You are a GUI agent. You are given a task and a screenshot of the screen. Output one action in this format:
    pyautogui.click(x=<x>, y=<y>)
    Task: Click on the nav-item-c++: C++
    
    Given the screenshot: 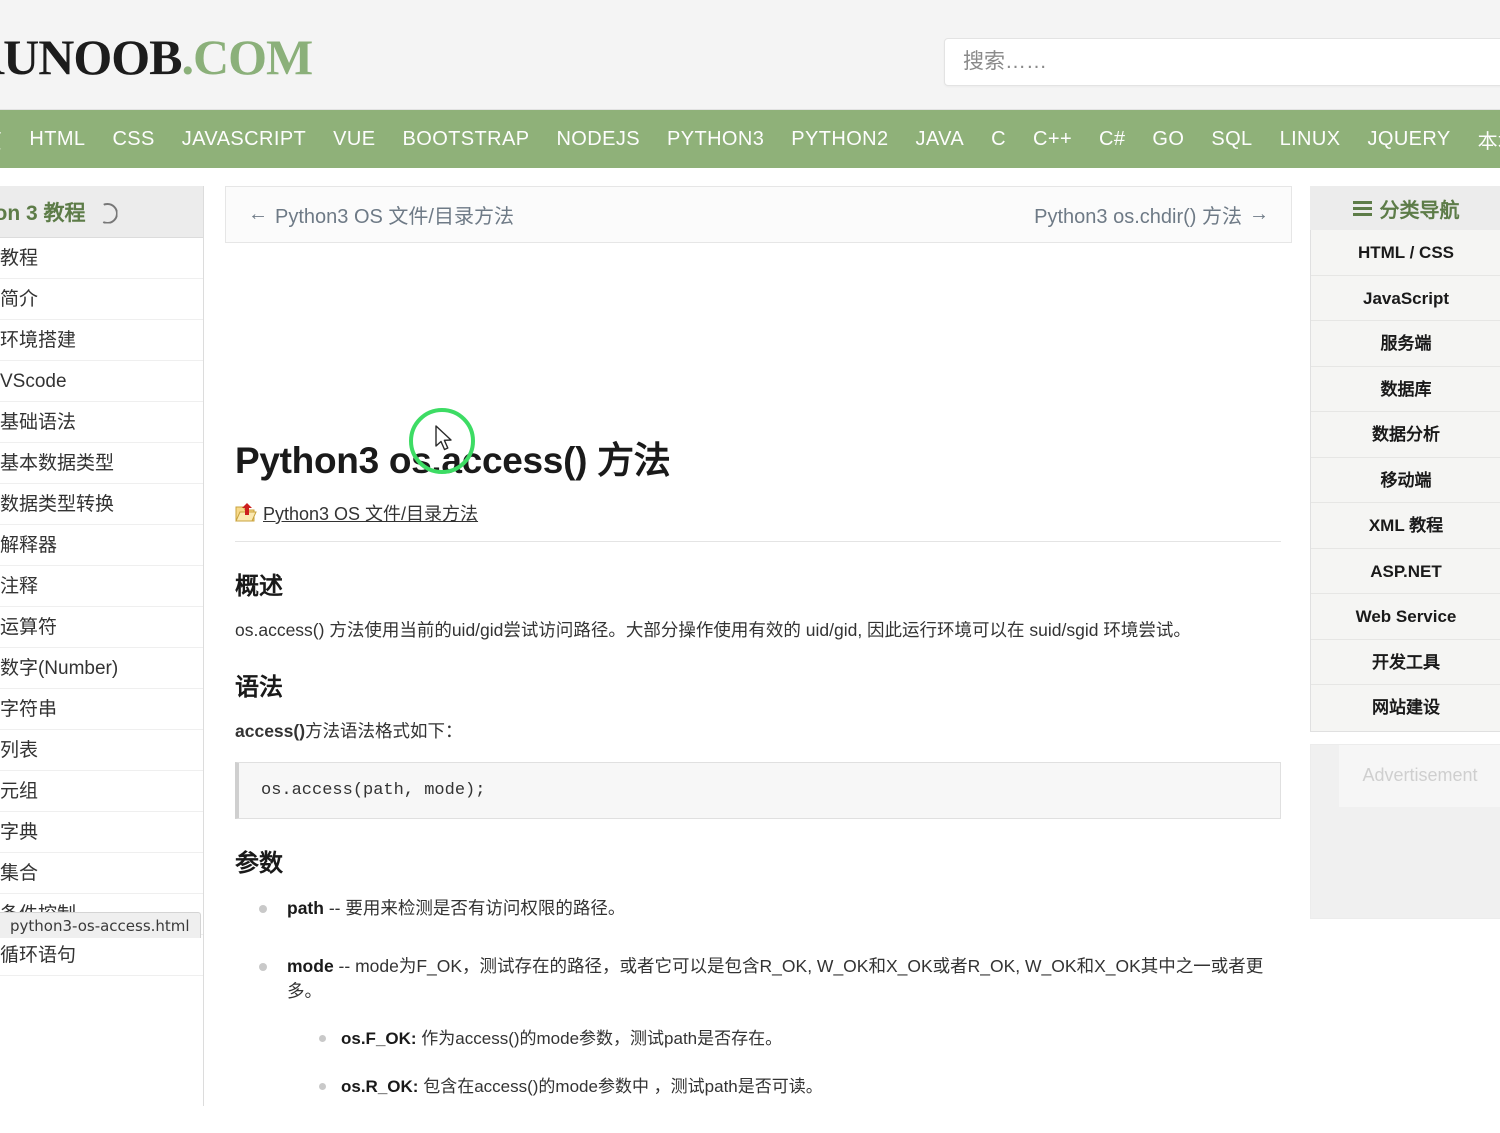 What is the action you would take?
    pyautogui.click(x=1052, y=139)
    